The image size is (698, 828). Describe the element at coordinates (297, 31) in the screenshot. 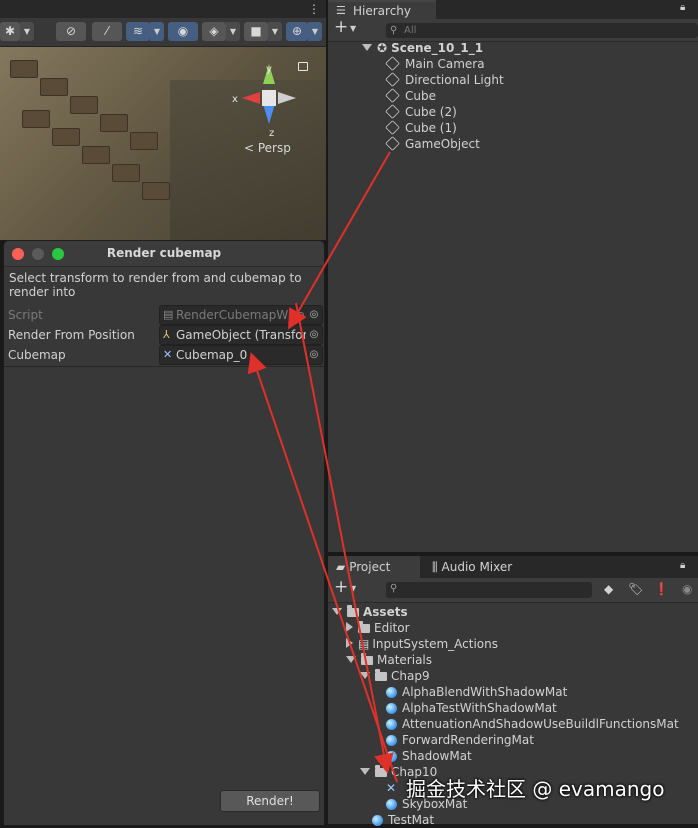

I see `gizmos-icon: ⊕` at that location.